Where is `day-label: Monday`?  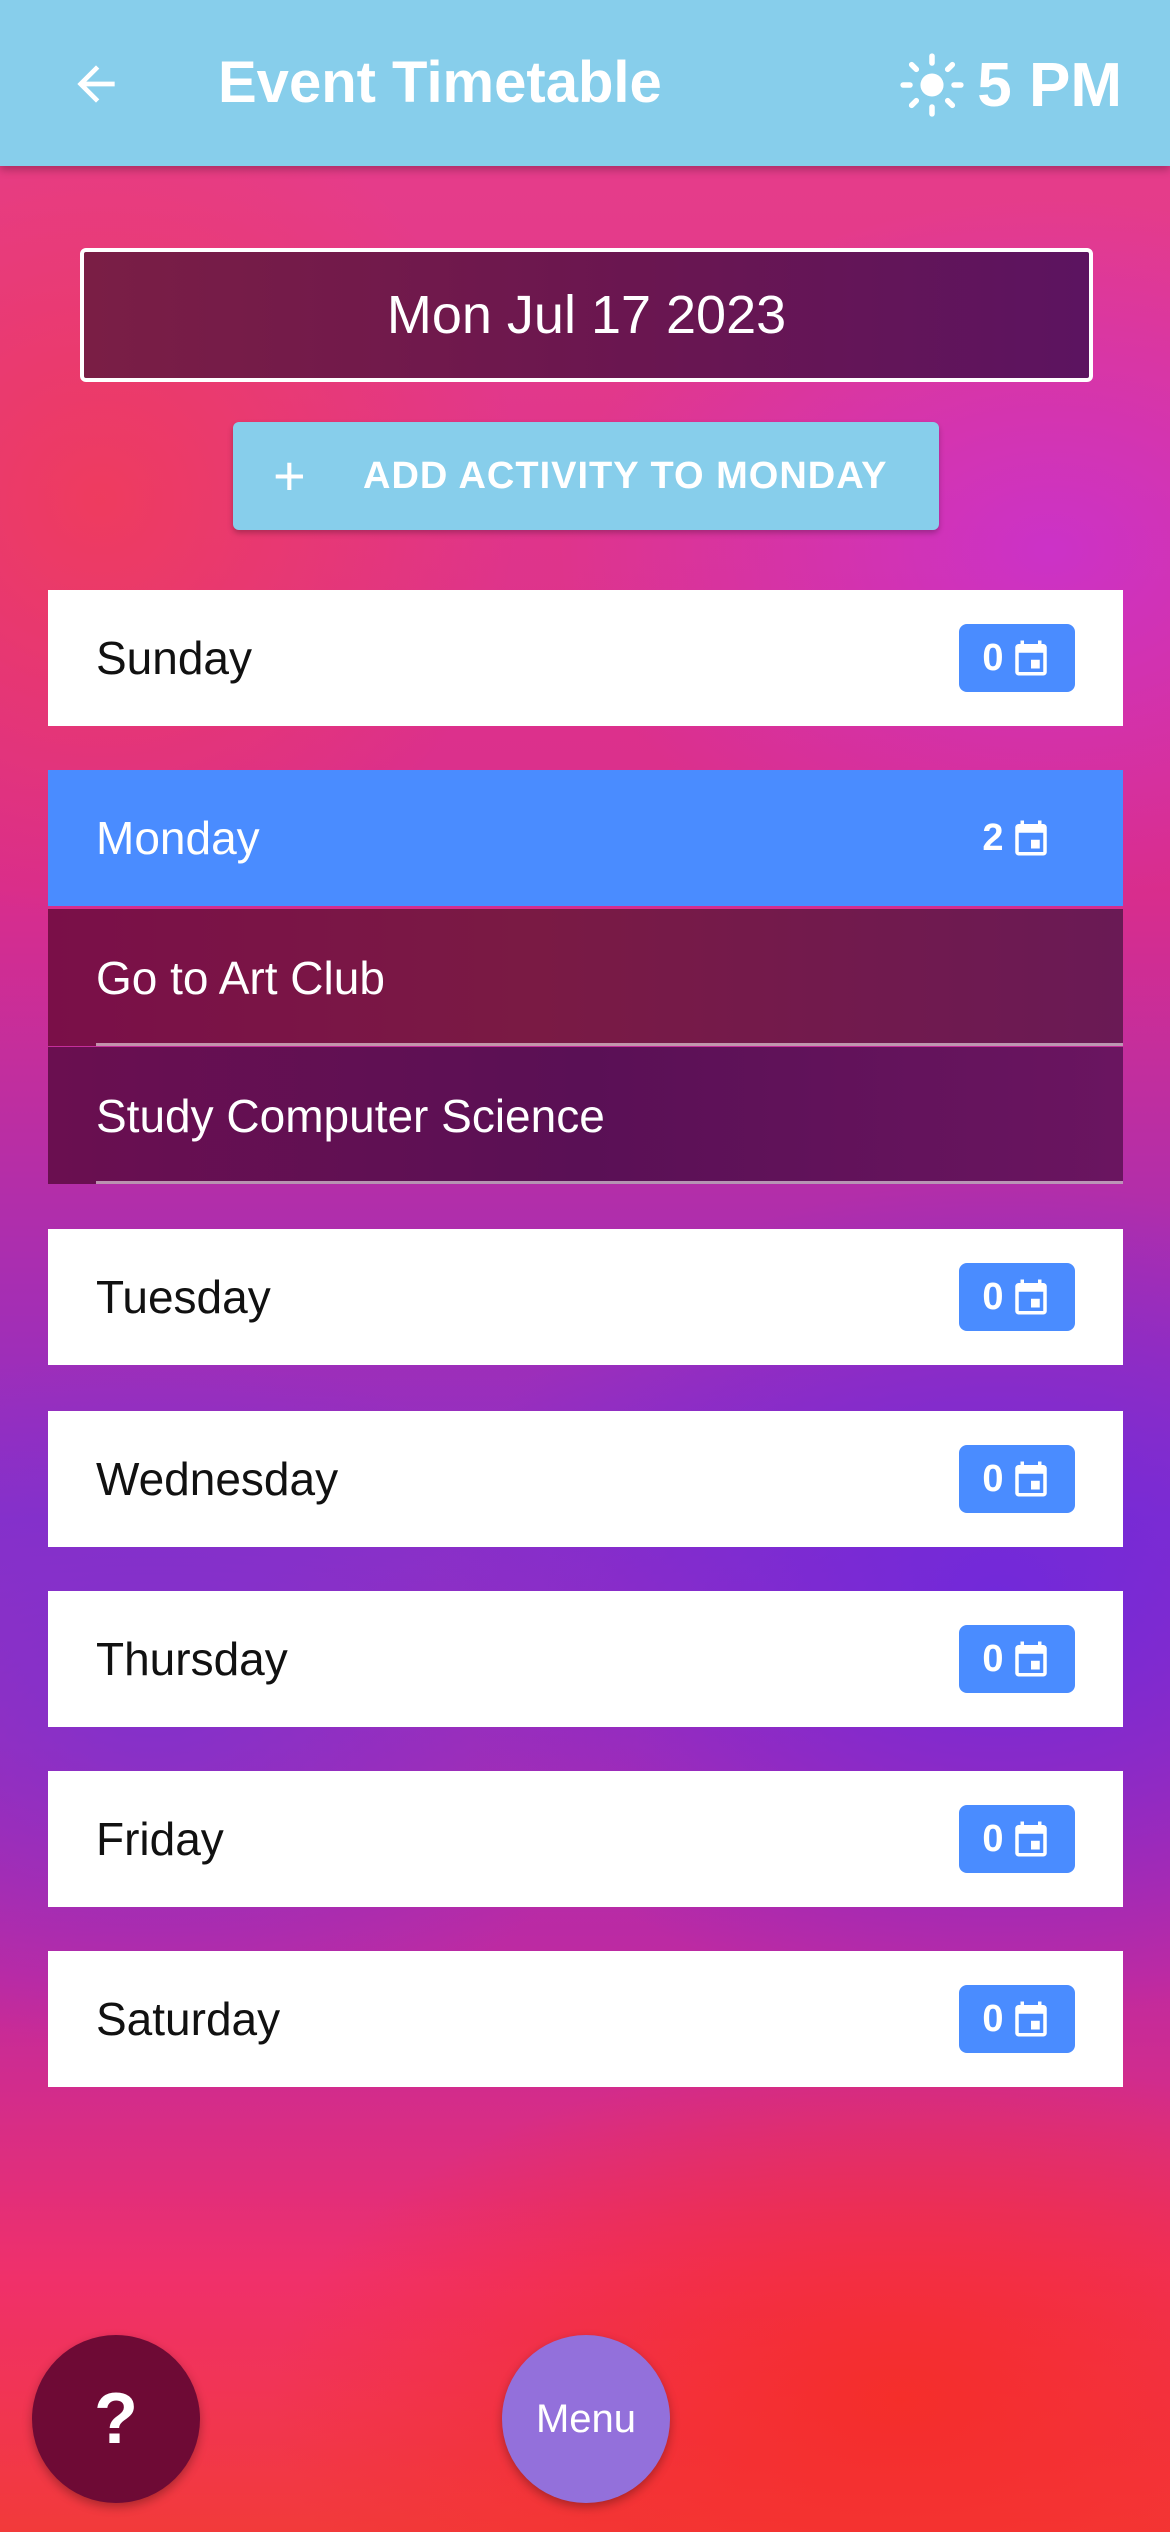 day-label: Monday is located at coordinates (178, 838).